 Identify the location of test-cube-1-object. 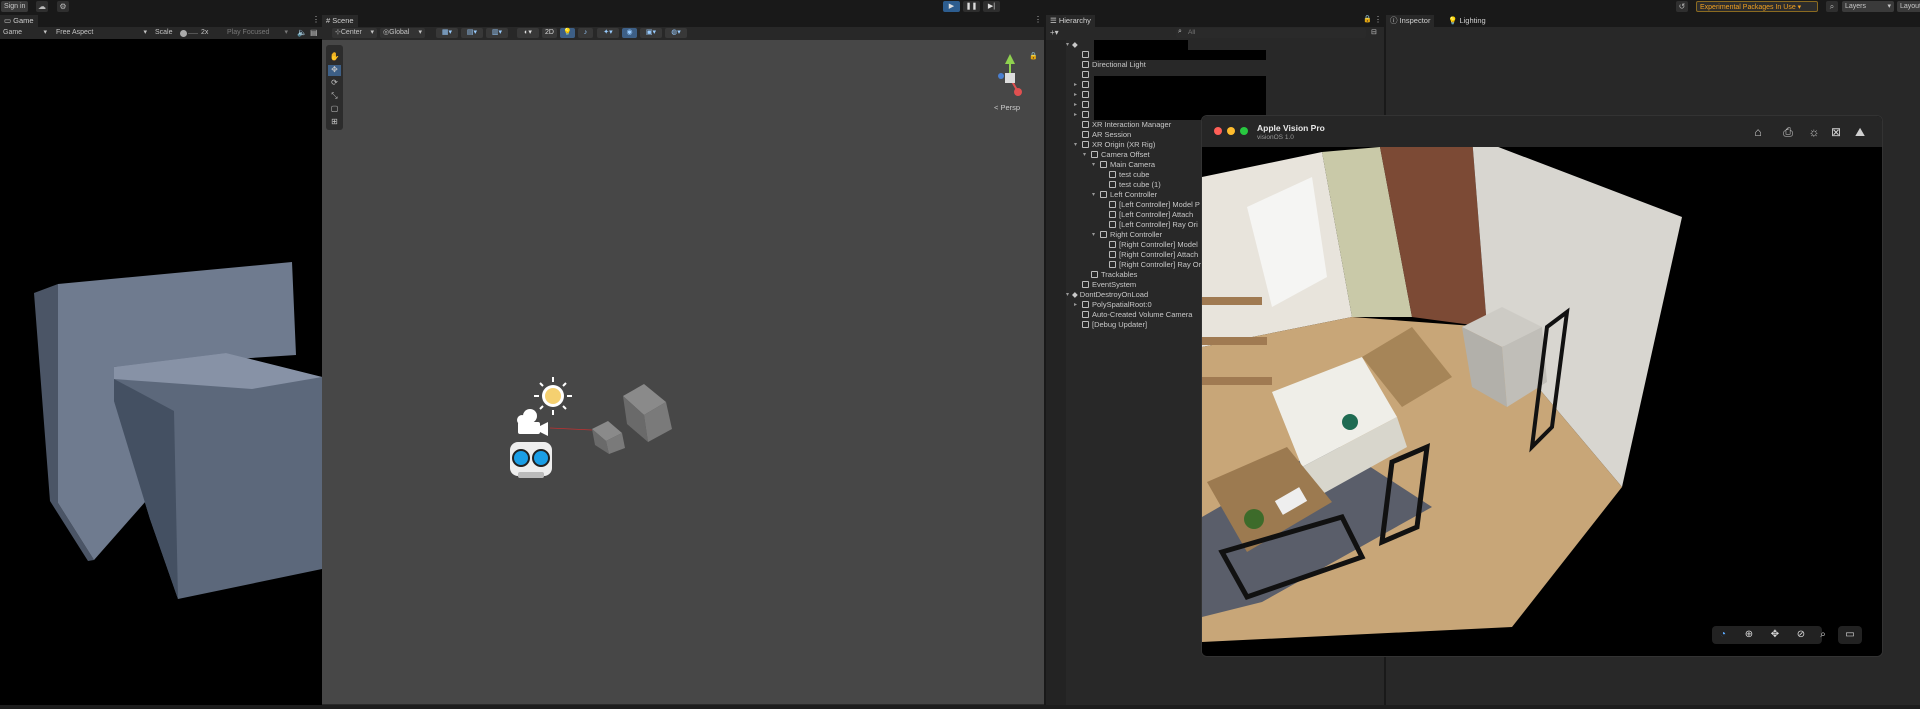
(608, 437).